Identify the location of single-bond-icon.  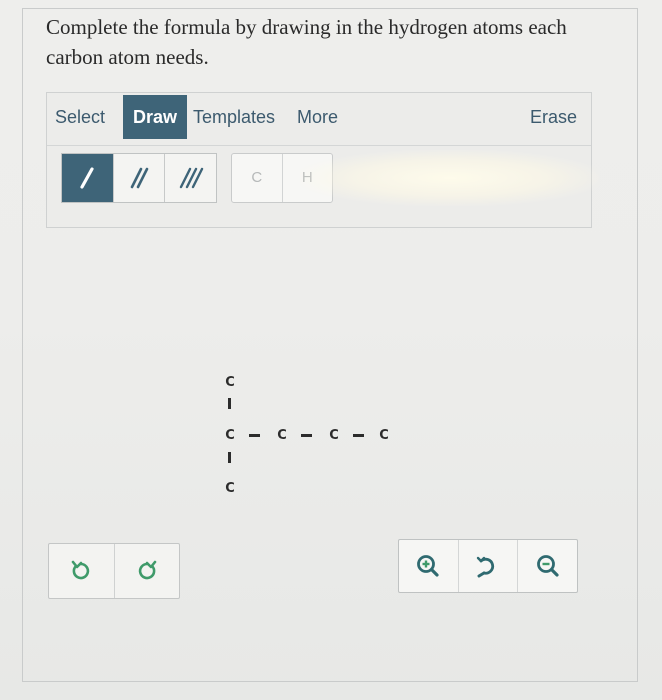
(87, 178).